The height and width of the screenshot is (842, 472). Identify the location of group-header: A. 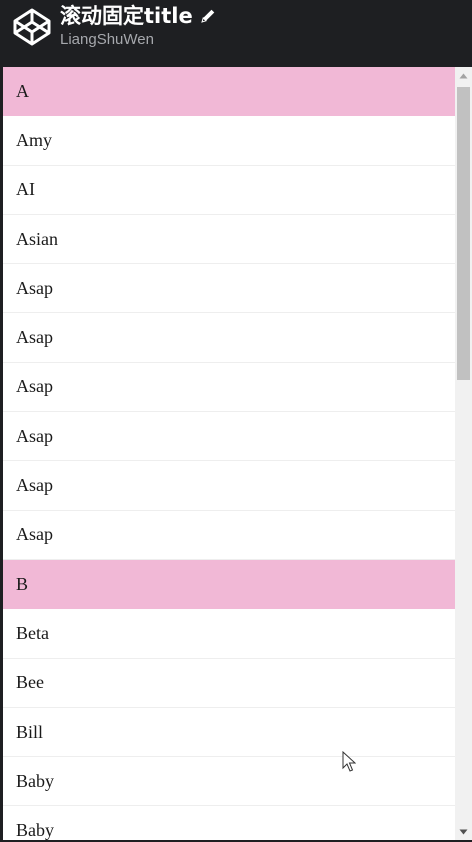
(229, 92).